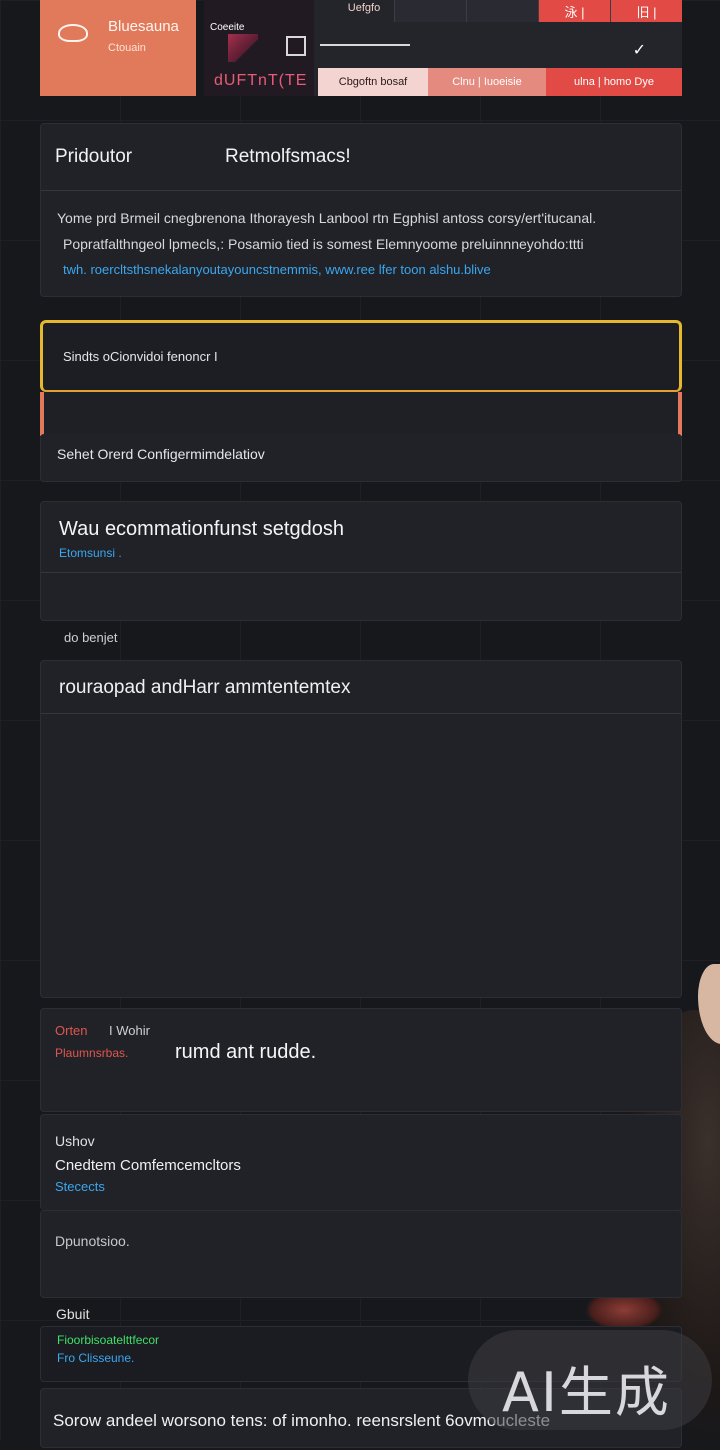  What do you see at coordinates (361, 572) in the screenshot?
I see `config-divider` at bounding box center [361, 572].